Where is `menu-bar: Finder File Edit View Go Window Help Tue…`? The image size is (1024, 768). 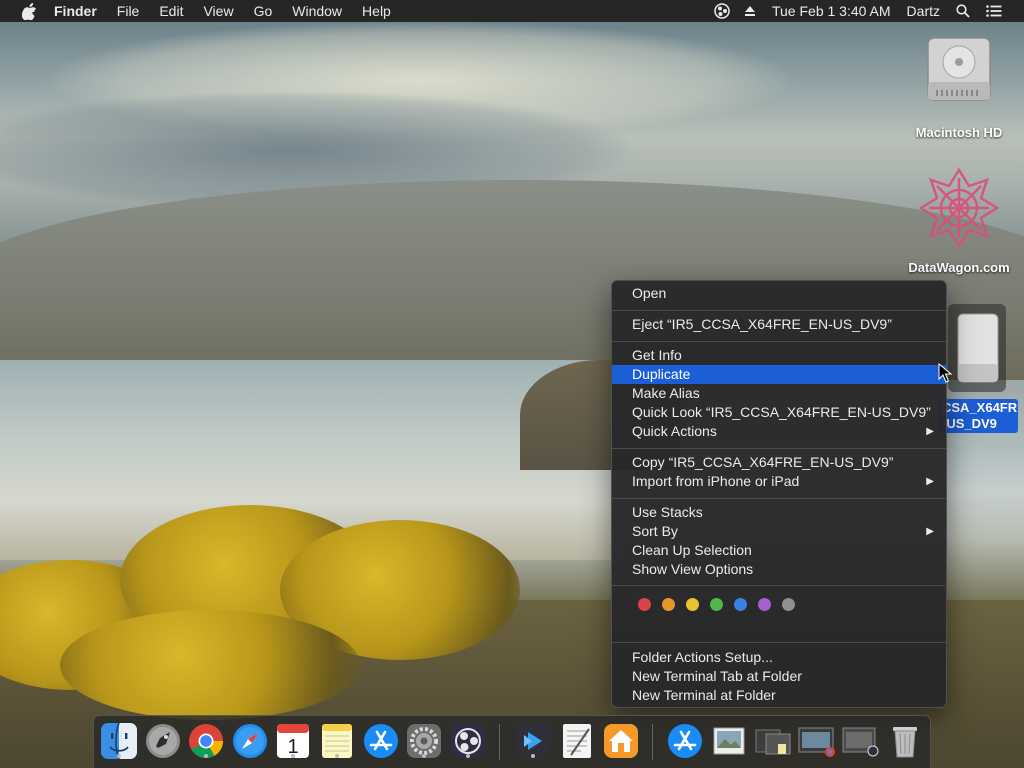
menu-bar: Finder File Edit View Go Window Help Tue… is located at coordinates (512, 11).